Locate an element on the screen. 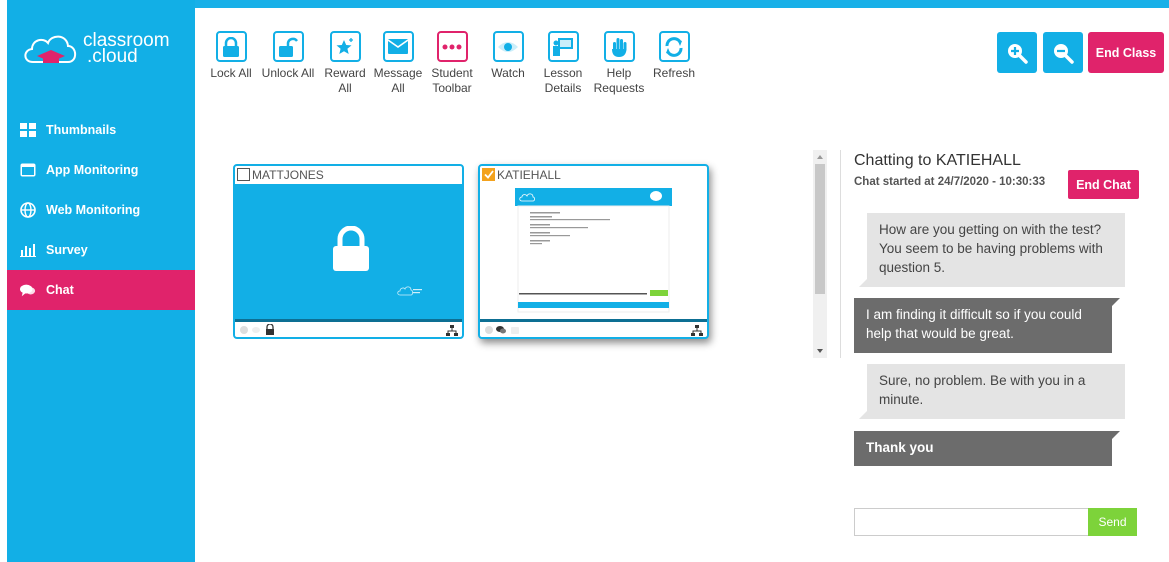 The image size is (1169, 562). sidebar-item-label: Survey is located at coordinates (67, 250).